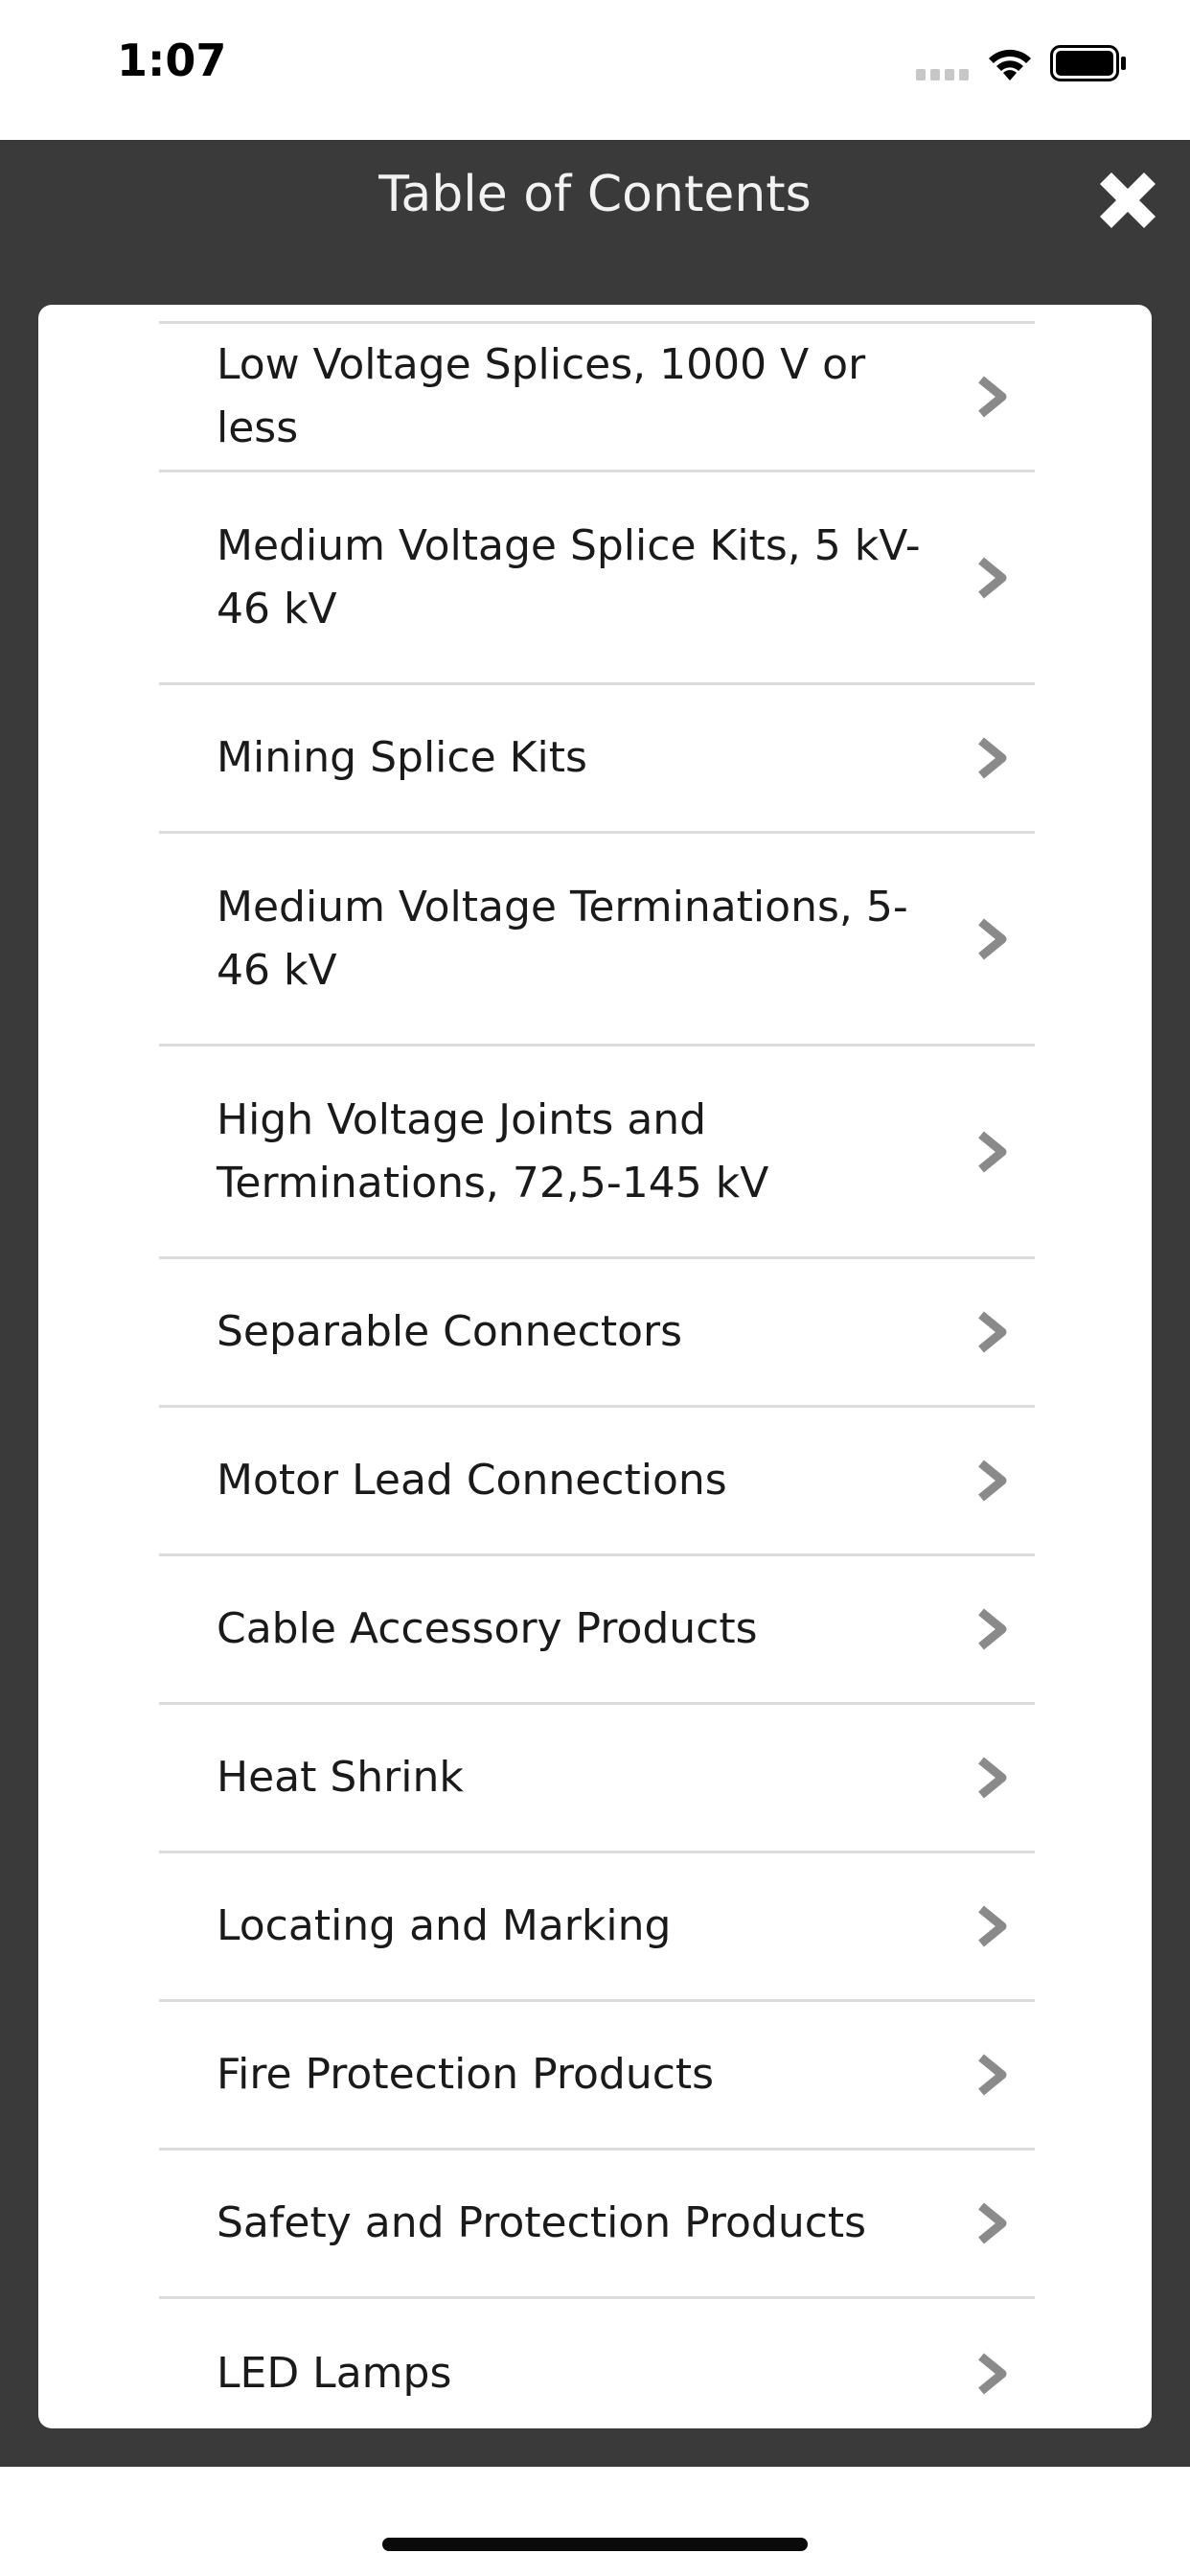 The width and height of the screenshot is (1190, 2576). I want to click on list-item: Cable Accessory Products, so click(597, 1630).